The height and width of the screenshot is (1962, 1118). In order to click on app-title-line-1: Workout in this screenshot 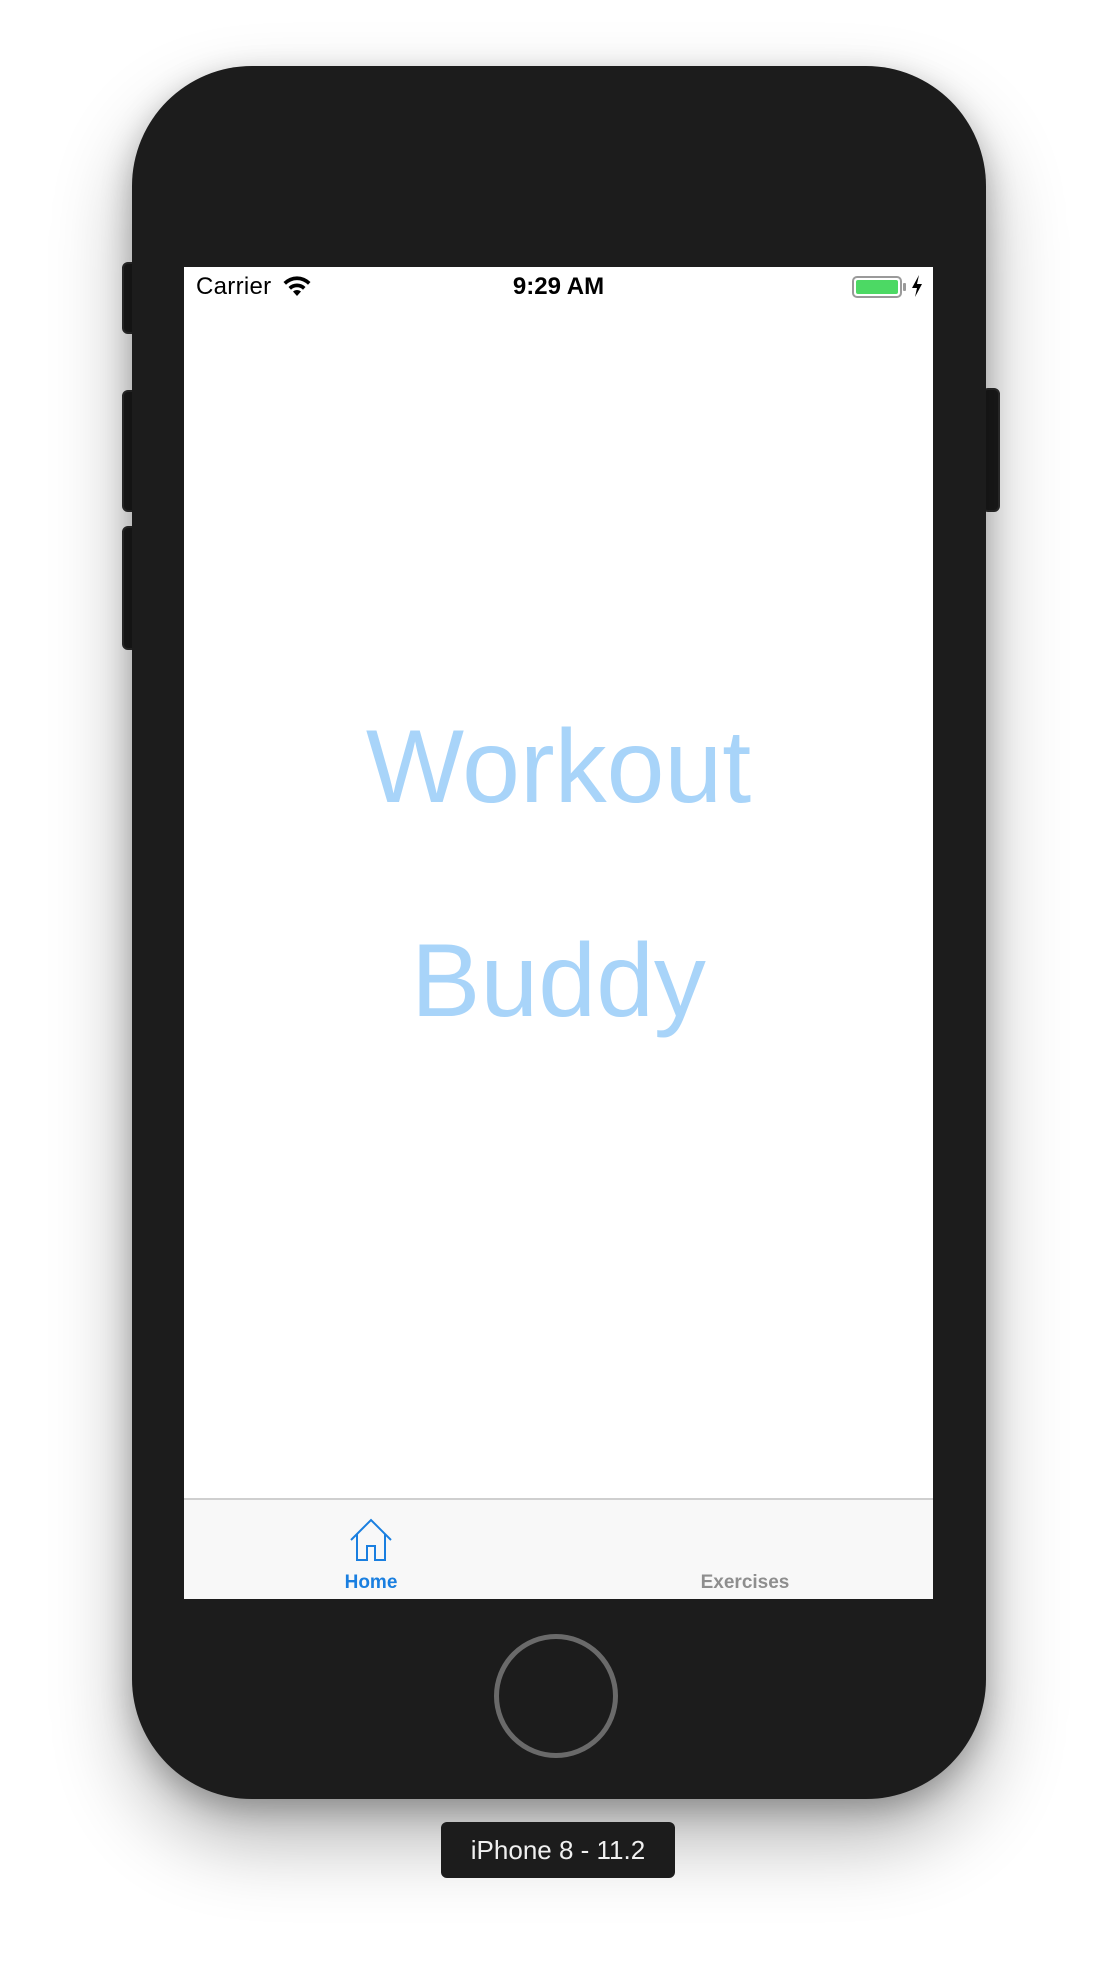, I will do `click(558, 767)`.